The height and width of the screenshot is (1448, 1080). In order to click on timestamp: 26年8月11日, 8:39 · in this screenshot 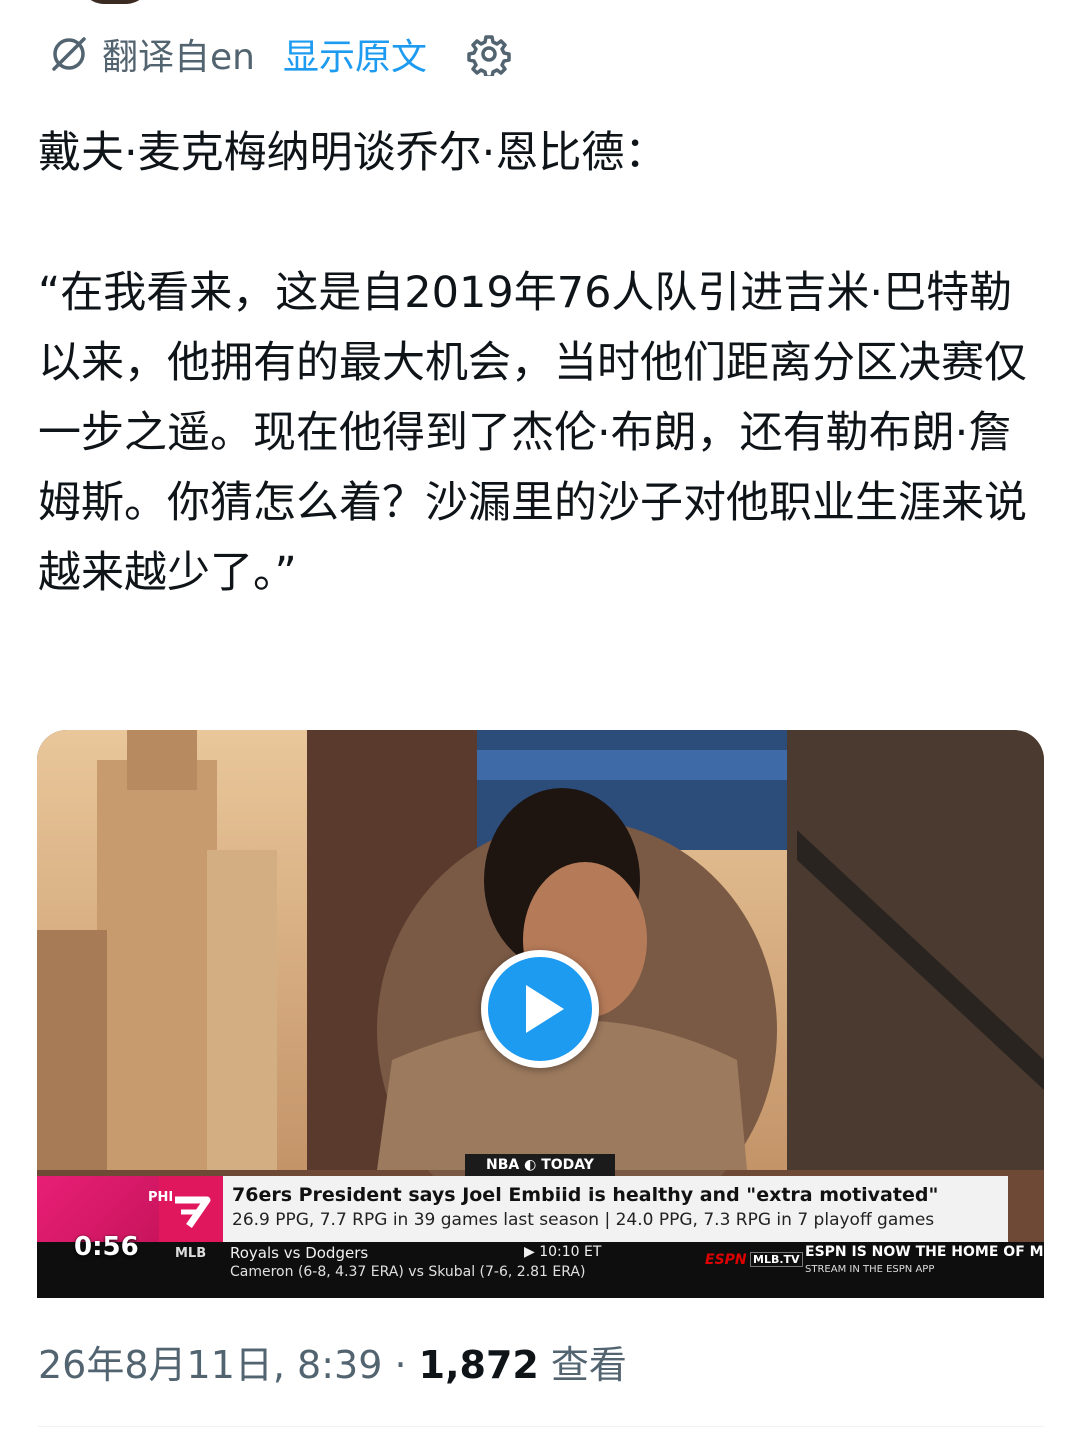, I will do `click(228, 1365)`.